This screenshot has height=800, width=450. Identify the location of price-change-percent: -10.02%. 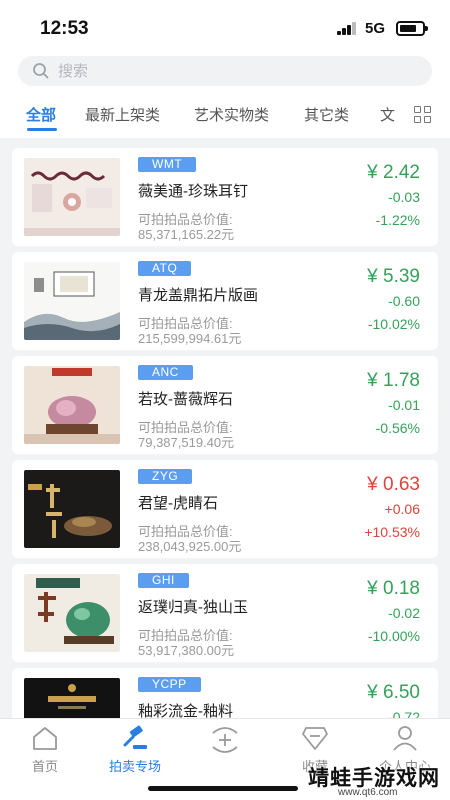
(393, 324).